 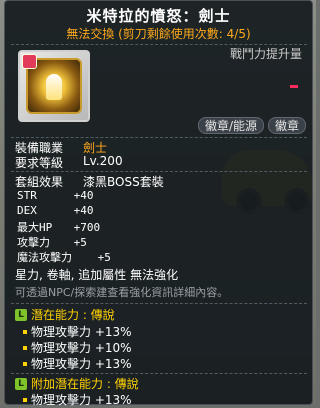 I want to click on emblem-core-icon, so click(x=54, y=87).